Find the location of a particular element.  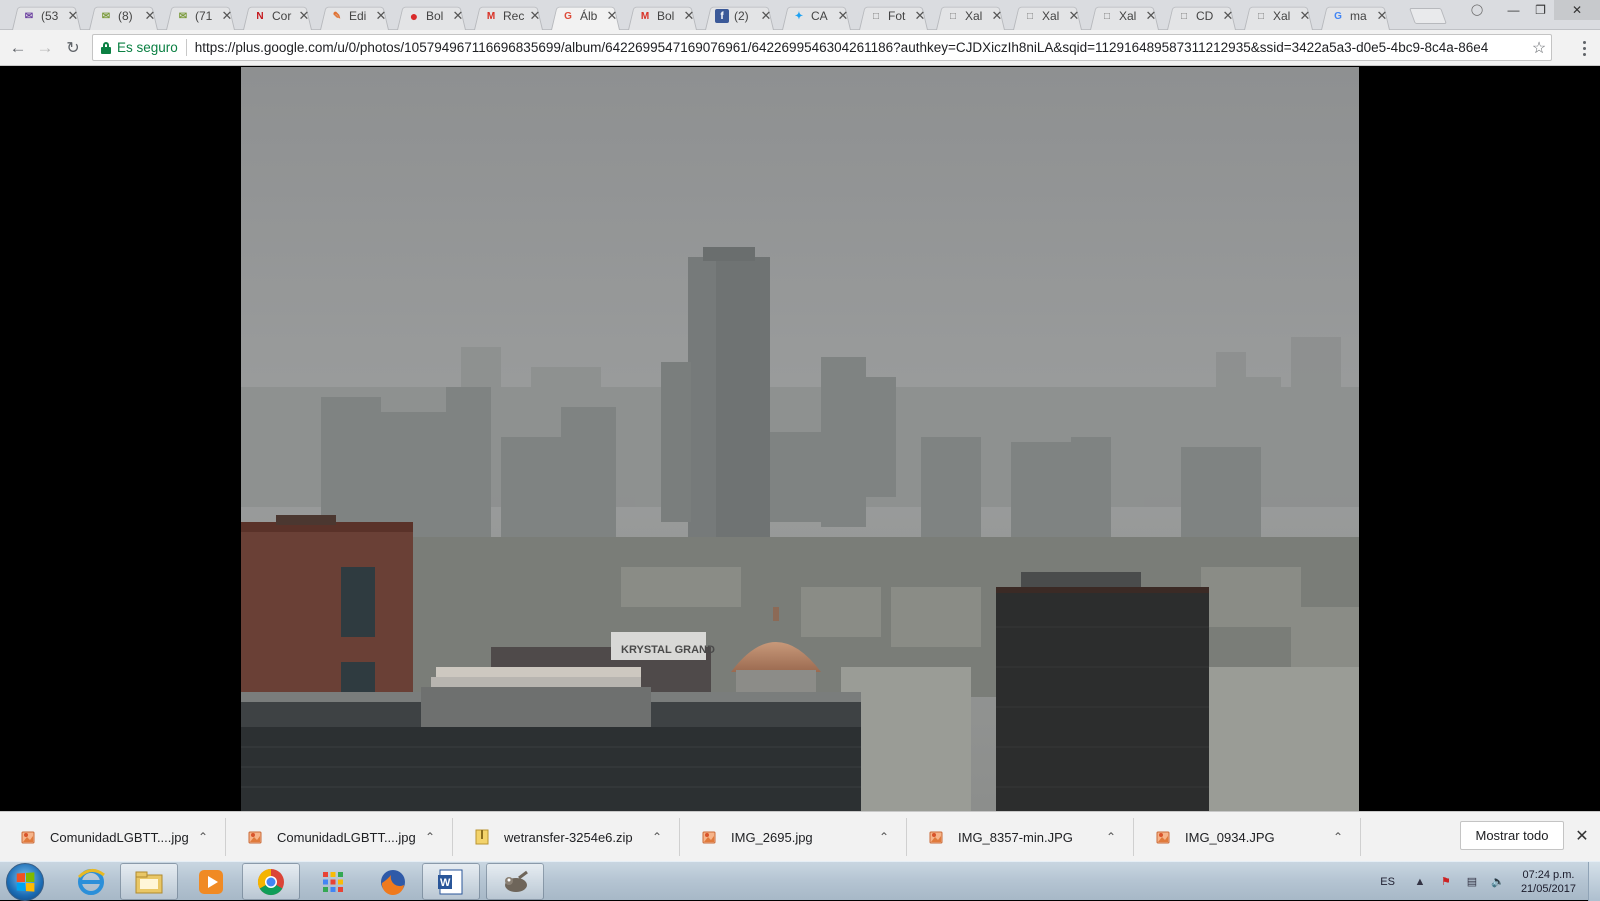

gmail-icon: M is located at coordinates (645, 16).